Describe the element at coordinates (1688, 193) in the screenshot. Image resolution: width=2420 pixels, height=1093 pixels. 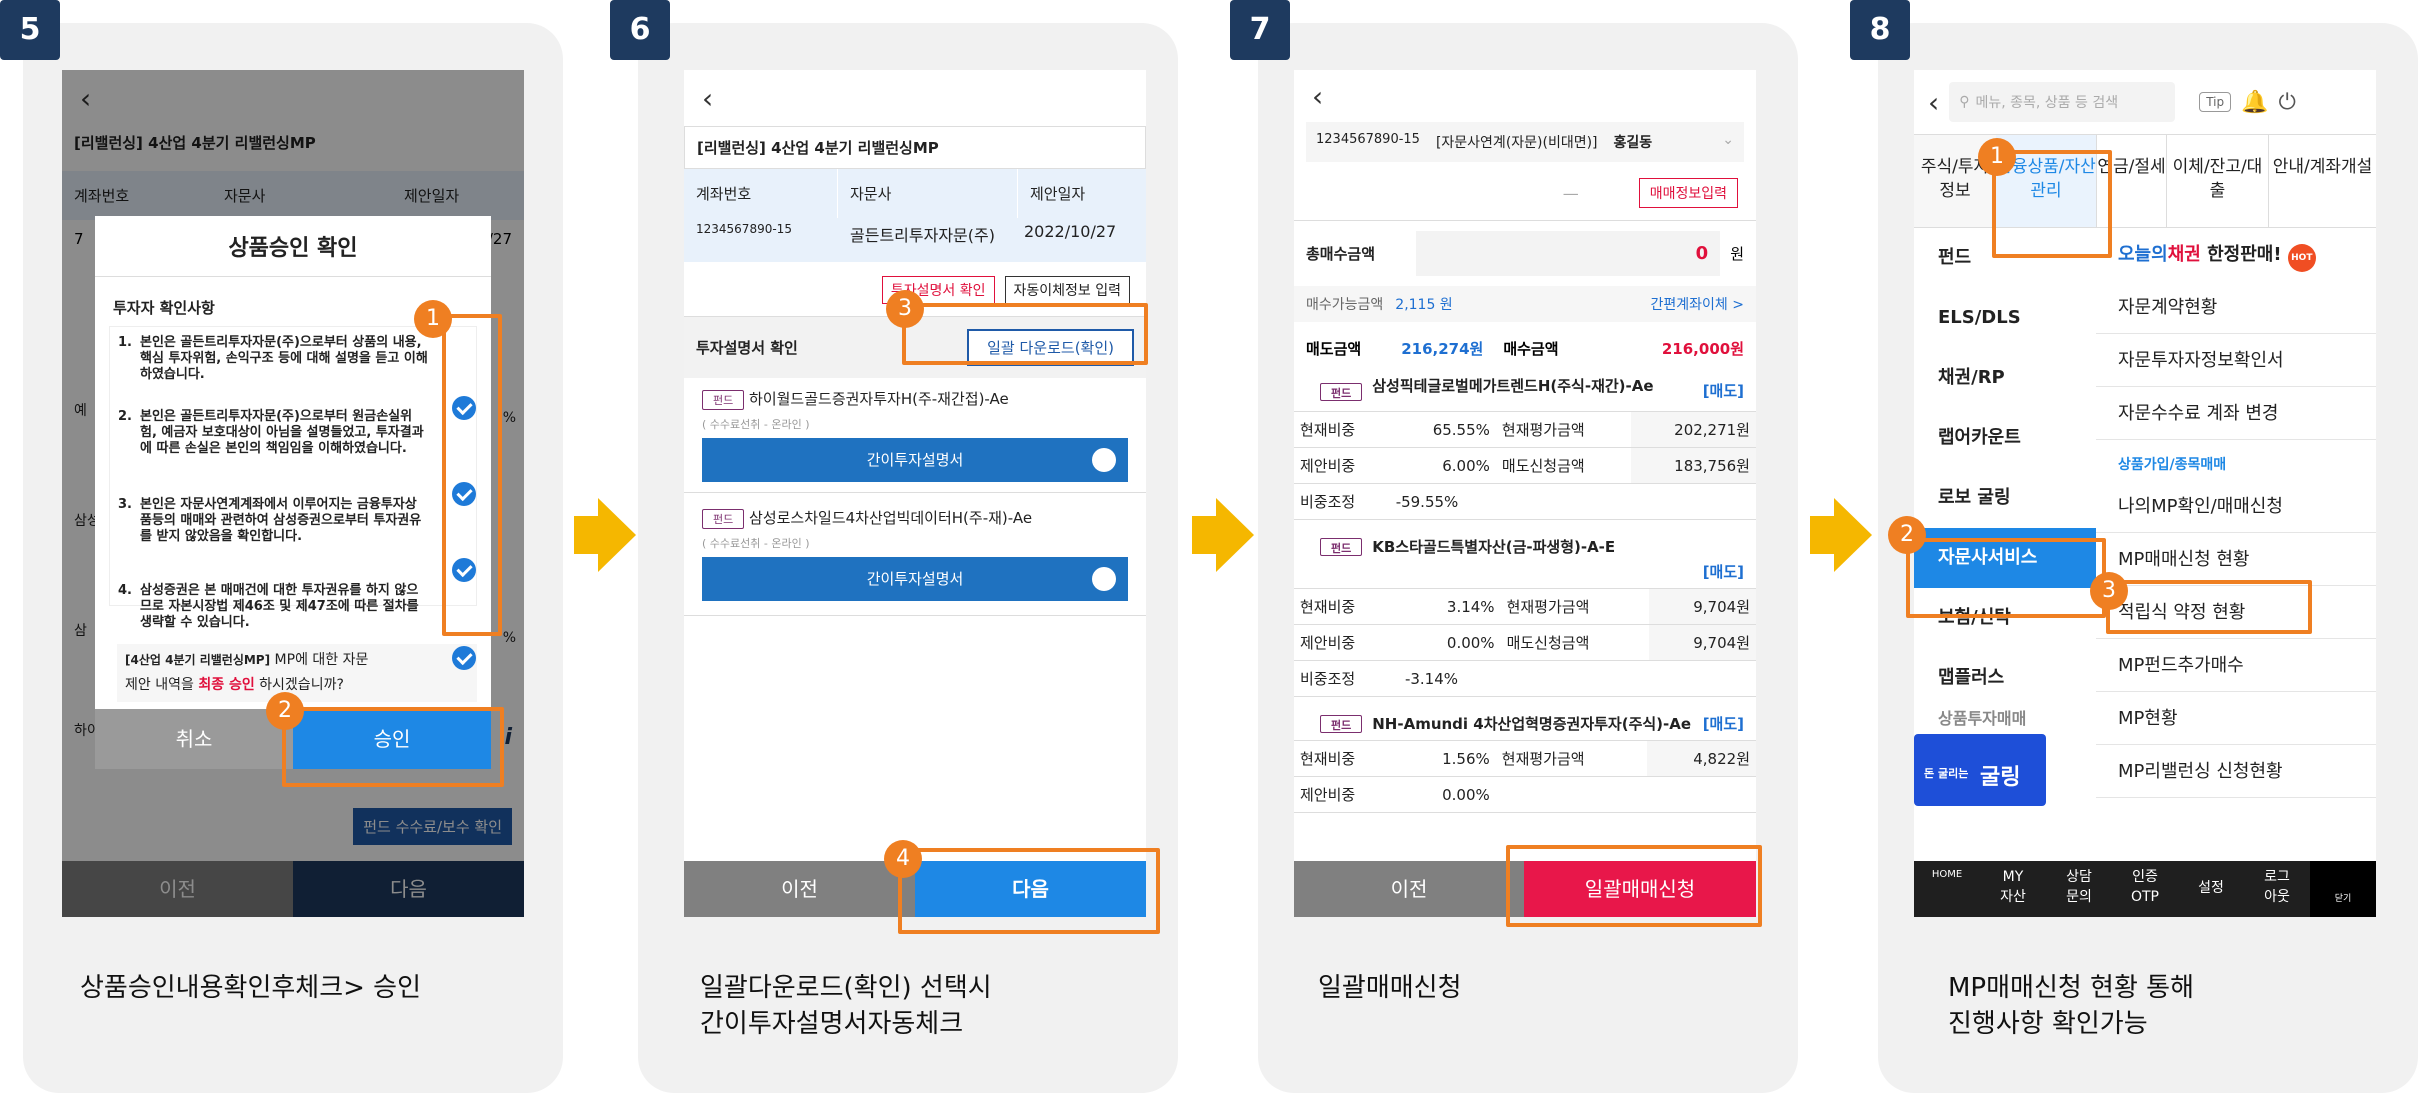
I see `trade-info-input-button: 매매정보입력` at that location.